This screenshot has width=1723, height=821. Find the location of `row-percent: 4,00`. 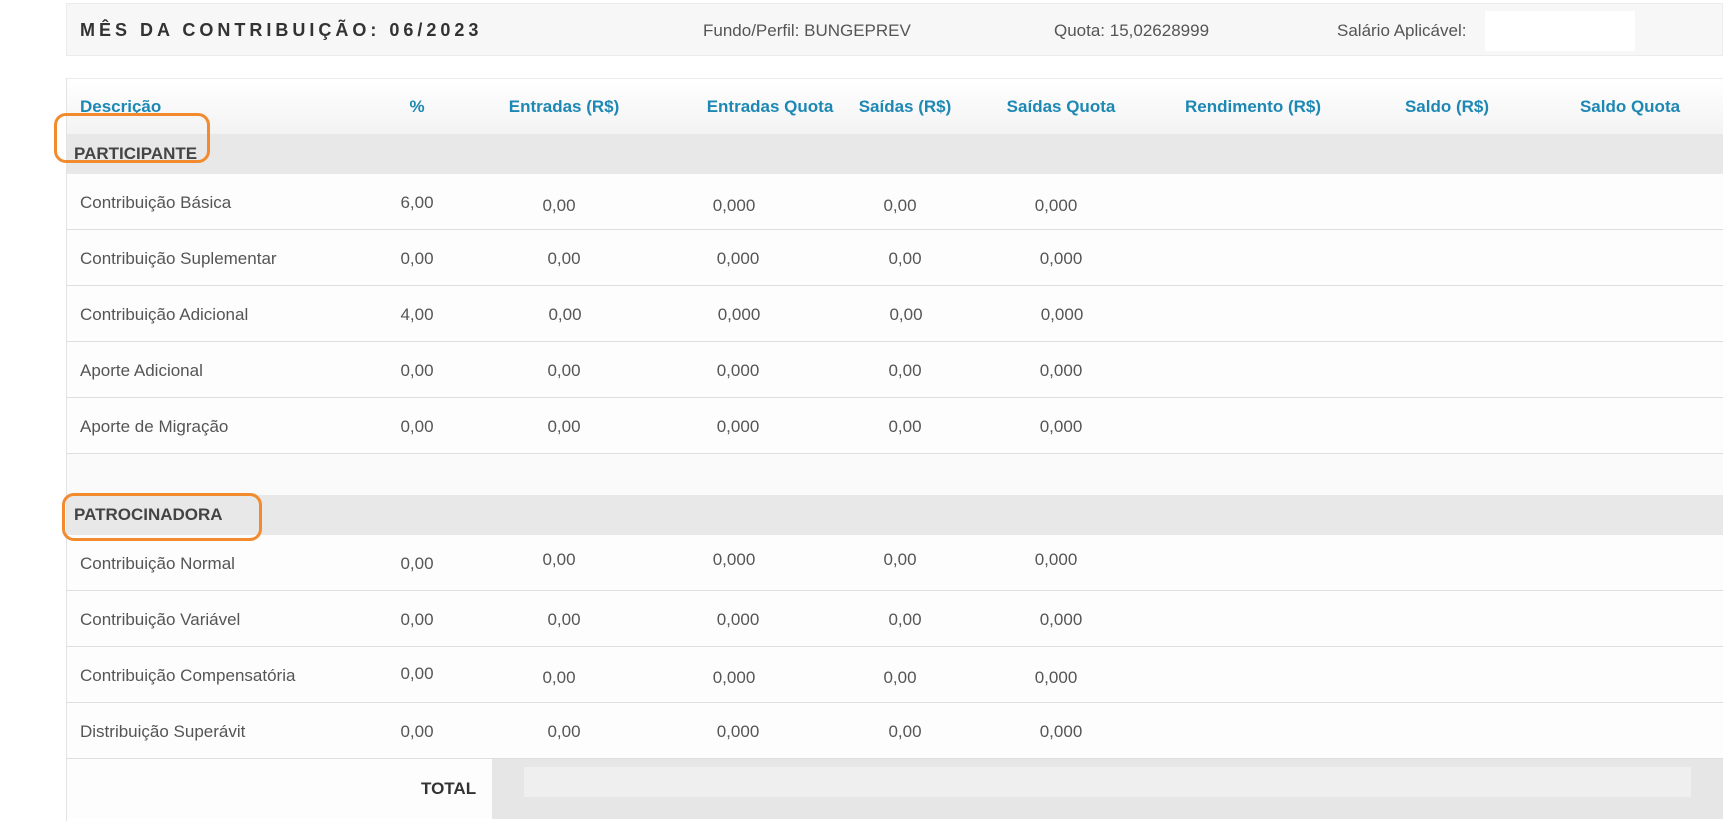

row-percent: 4,00 is located at coordinates (417, 314).